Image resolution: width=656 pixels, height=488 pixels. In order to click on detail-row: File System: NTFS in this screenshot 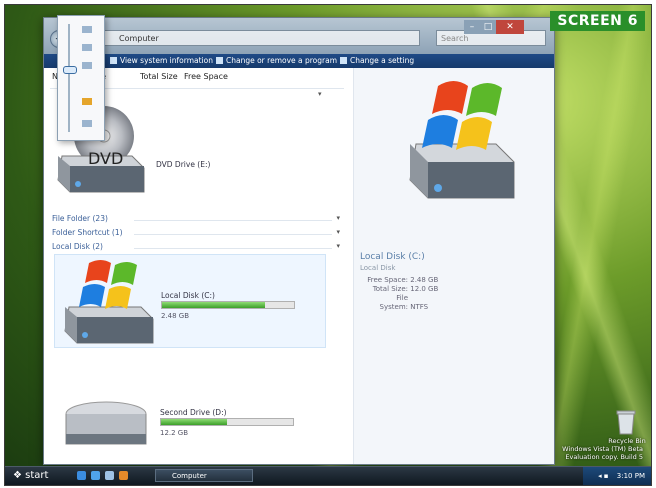, I will do `click(402, 303)`.